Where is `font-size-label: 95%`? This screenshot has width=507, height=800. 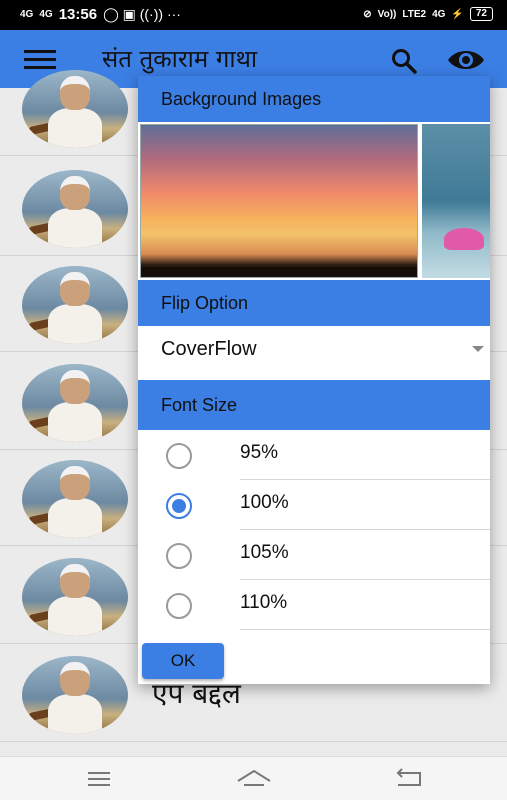 font-size-label: 95% is located at coordinates (259, 452).